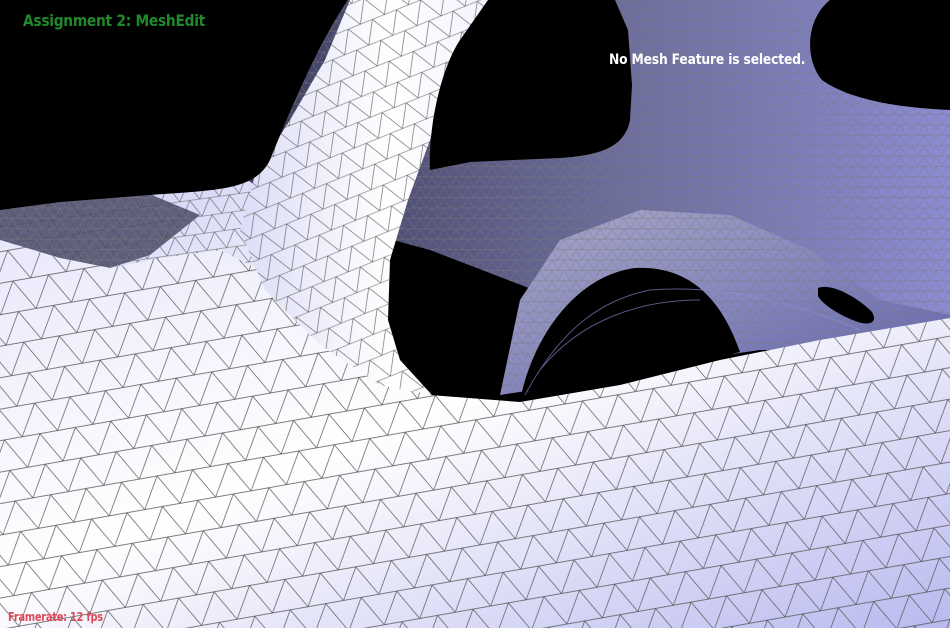 Image resolution: width=950 pixels, height=628 pixels. Describe the element at coordinates (55, 617) in the screenshot. I see `framerate-readout: Framerate: 12 fps` at that location.